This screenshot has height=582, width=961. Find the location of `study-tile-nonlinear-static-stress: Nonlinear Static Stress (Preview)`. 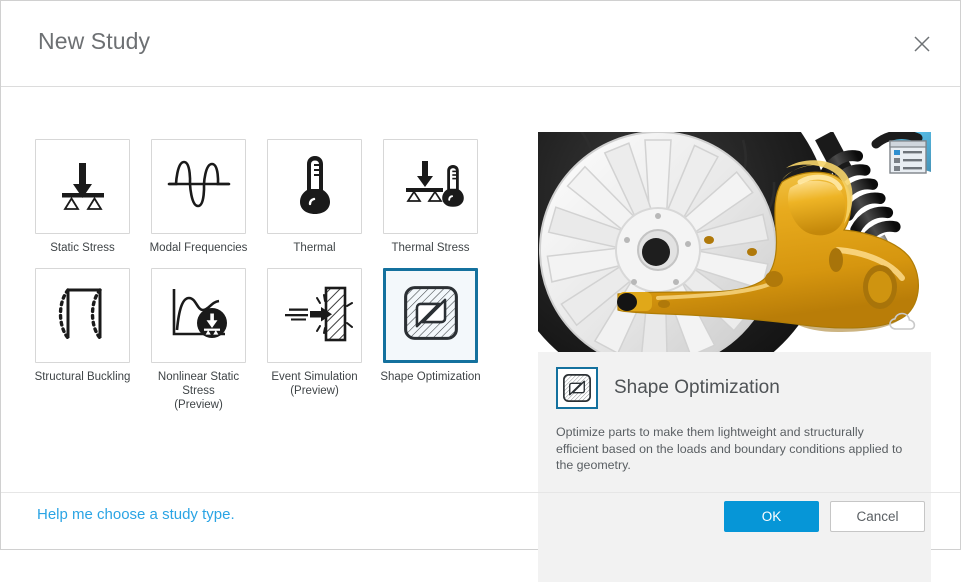

study-tile-nonlinear-static-stress: Nonlinear Static Stress (Preview) is located at coordinates (198, 340).